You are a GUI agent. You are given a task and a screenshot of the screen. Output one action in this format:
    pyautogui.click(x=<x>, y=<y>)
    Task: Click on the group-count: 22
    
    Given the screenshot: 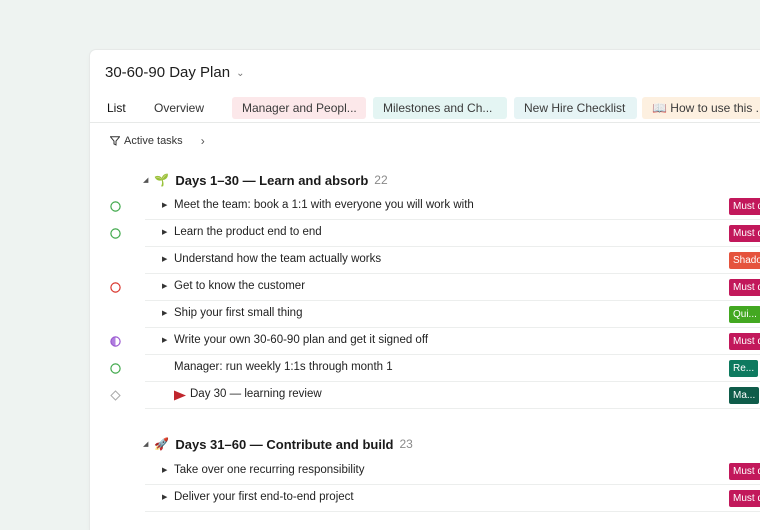 What is the action you would take?
    pyautogui.click(x=381, y=180)
    